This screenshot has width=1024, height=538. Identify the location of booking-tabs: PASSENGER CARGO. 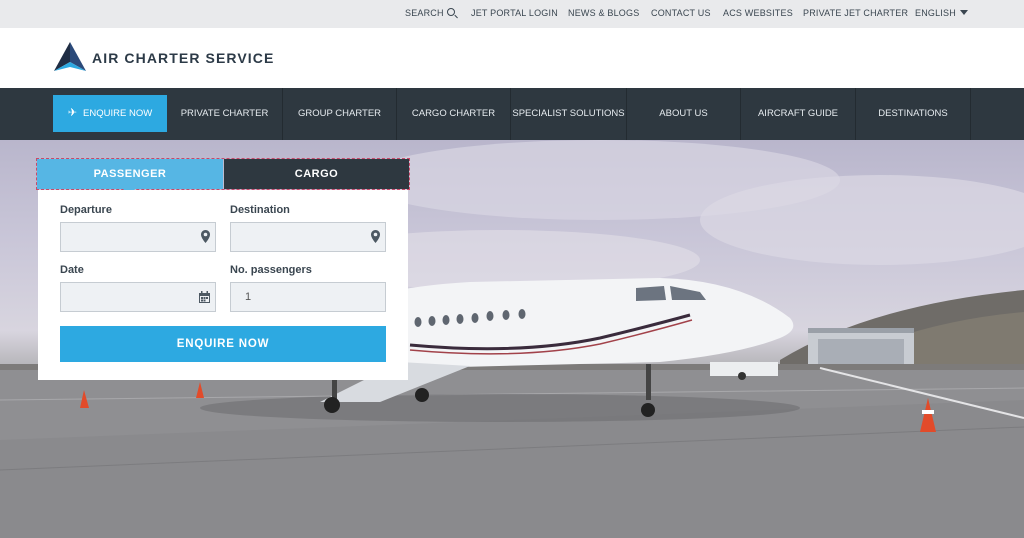
(223, 176).